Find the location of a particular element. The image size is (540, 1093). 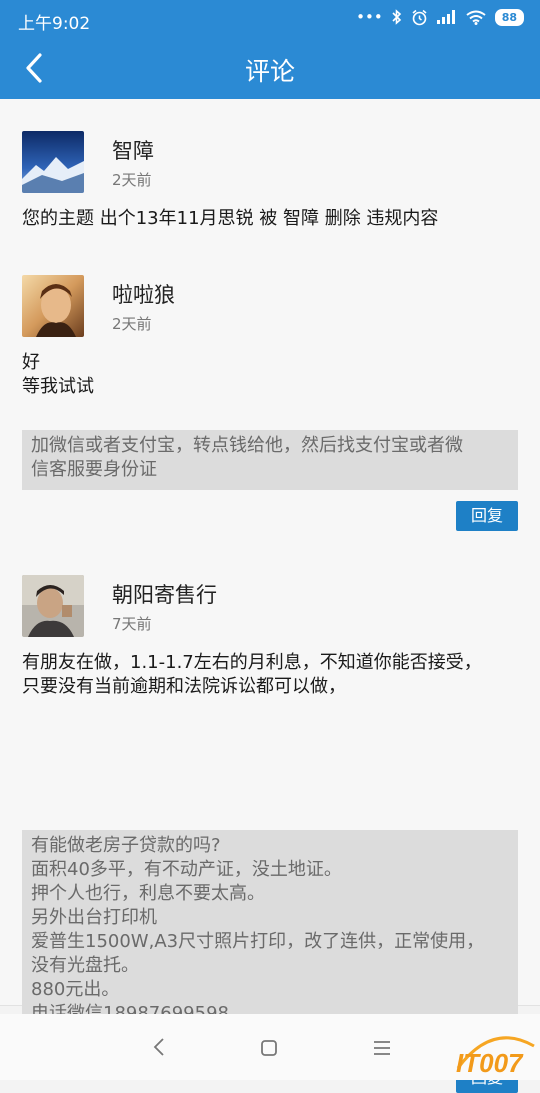

quote-line: 押个人也行，利息不要太高。 is located at coordinates (148, 893).